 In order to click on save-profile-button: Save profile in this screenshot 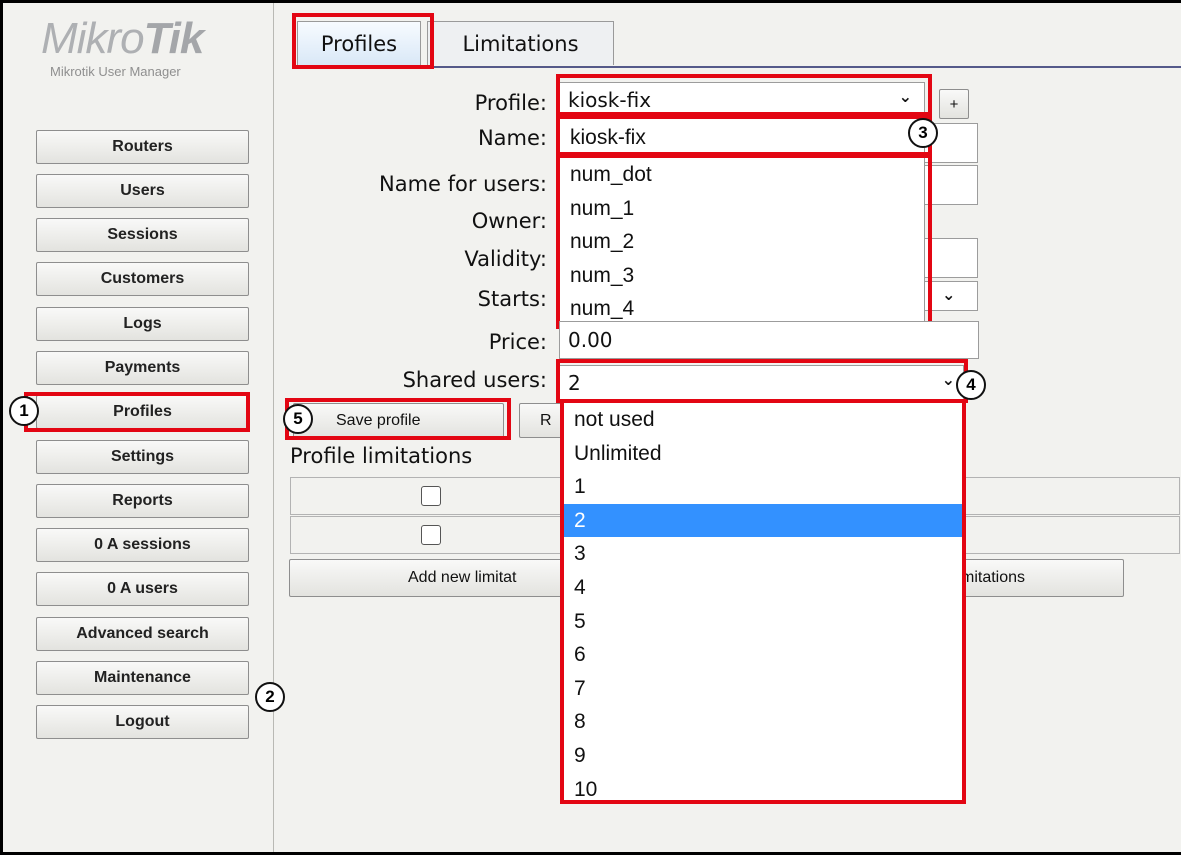, I will do `click(398, 420)`.